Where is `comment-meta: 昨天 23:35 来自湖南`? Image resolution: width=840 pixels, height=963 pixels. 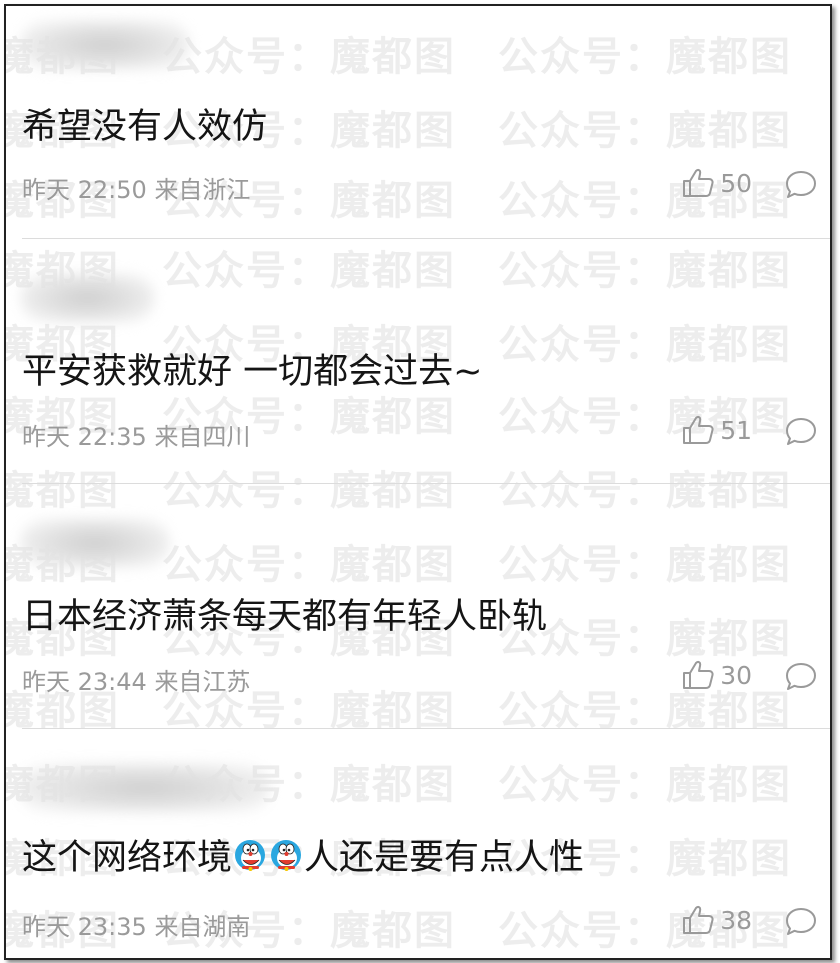
comment-meta: 昨天 23:35 来自湖南 is located at coordinates (136, 924).